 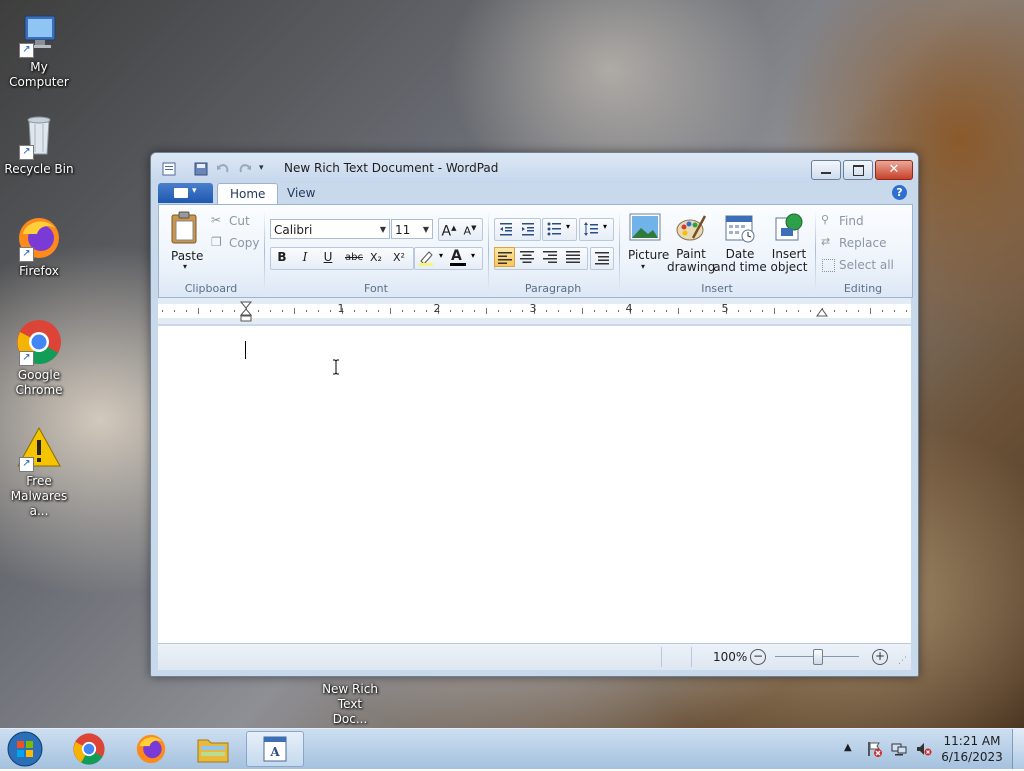 What do you see at coordinates (826, 170) in the screenshot?
I see `minimize-button` at bounding box center [826, 170].